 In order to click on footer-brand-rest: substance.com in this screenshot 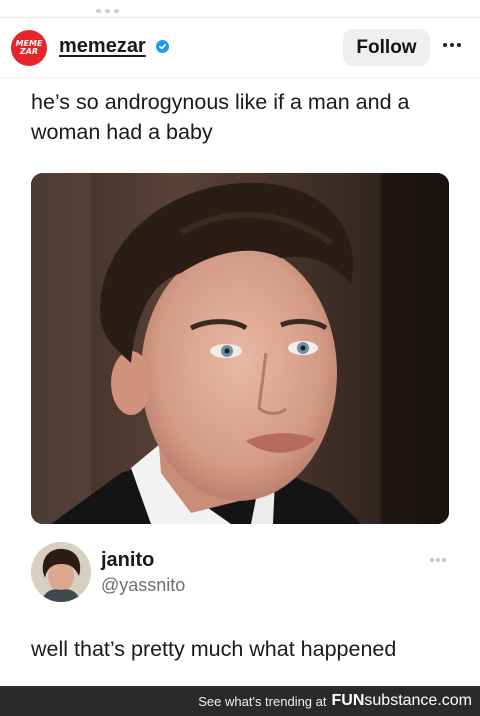, I will do `click(418, 700)`.